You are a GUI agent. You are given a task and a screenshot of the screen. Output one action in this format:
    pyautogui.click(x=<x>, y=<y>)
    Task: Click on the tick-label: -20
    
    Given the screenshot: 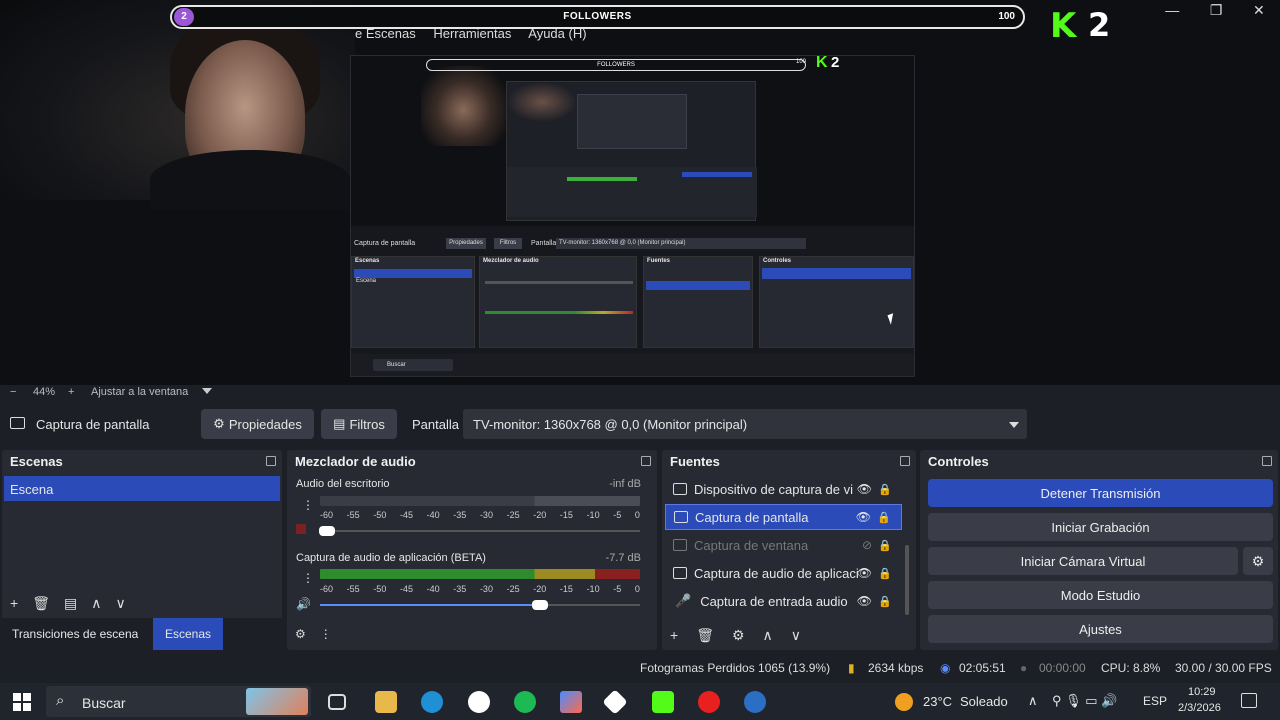 What is the action you would take?
    pyautogui.click(x=540, y=515)
    